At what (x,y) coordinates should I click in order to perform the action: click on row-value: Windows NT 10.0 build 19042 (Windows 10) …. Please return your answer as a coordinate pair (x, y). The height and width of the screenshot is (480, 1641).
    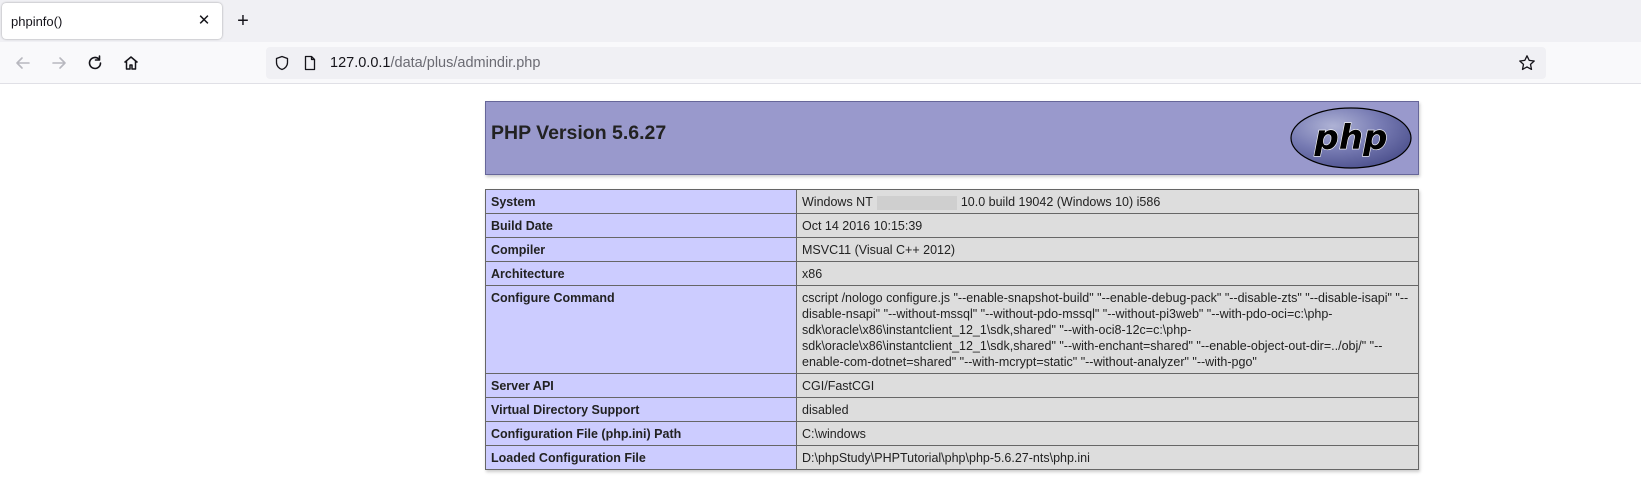
    Looking at the image, I should click on (1107, 201).